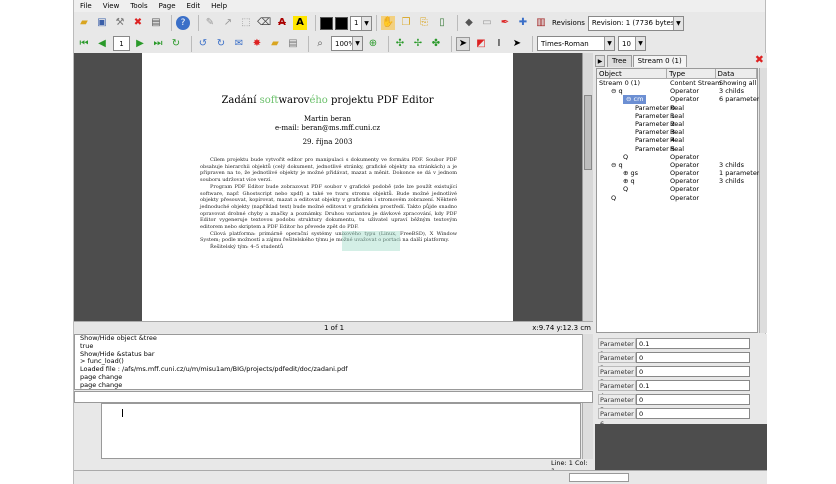 The height and width of the screenshot is (484, 836). I want to click on tree-row: Parameter 1 Real, so click(677, 116).